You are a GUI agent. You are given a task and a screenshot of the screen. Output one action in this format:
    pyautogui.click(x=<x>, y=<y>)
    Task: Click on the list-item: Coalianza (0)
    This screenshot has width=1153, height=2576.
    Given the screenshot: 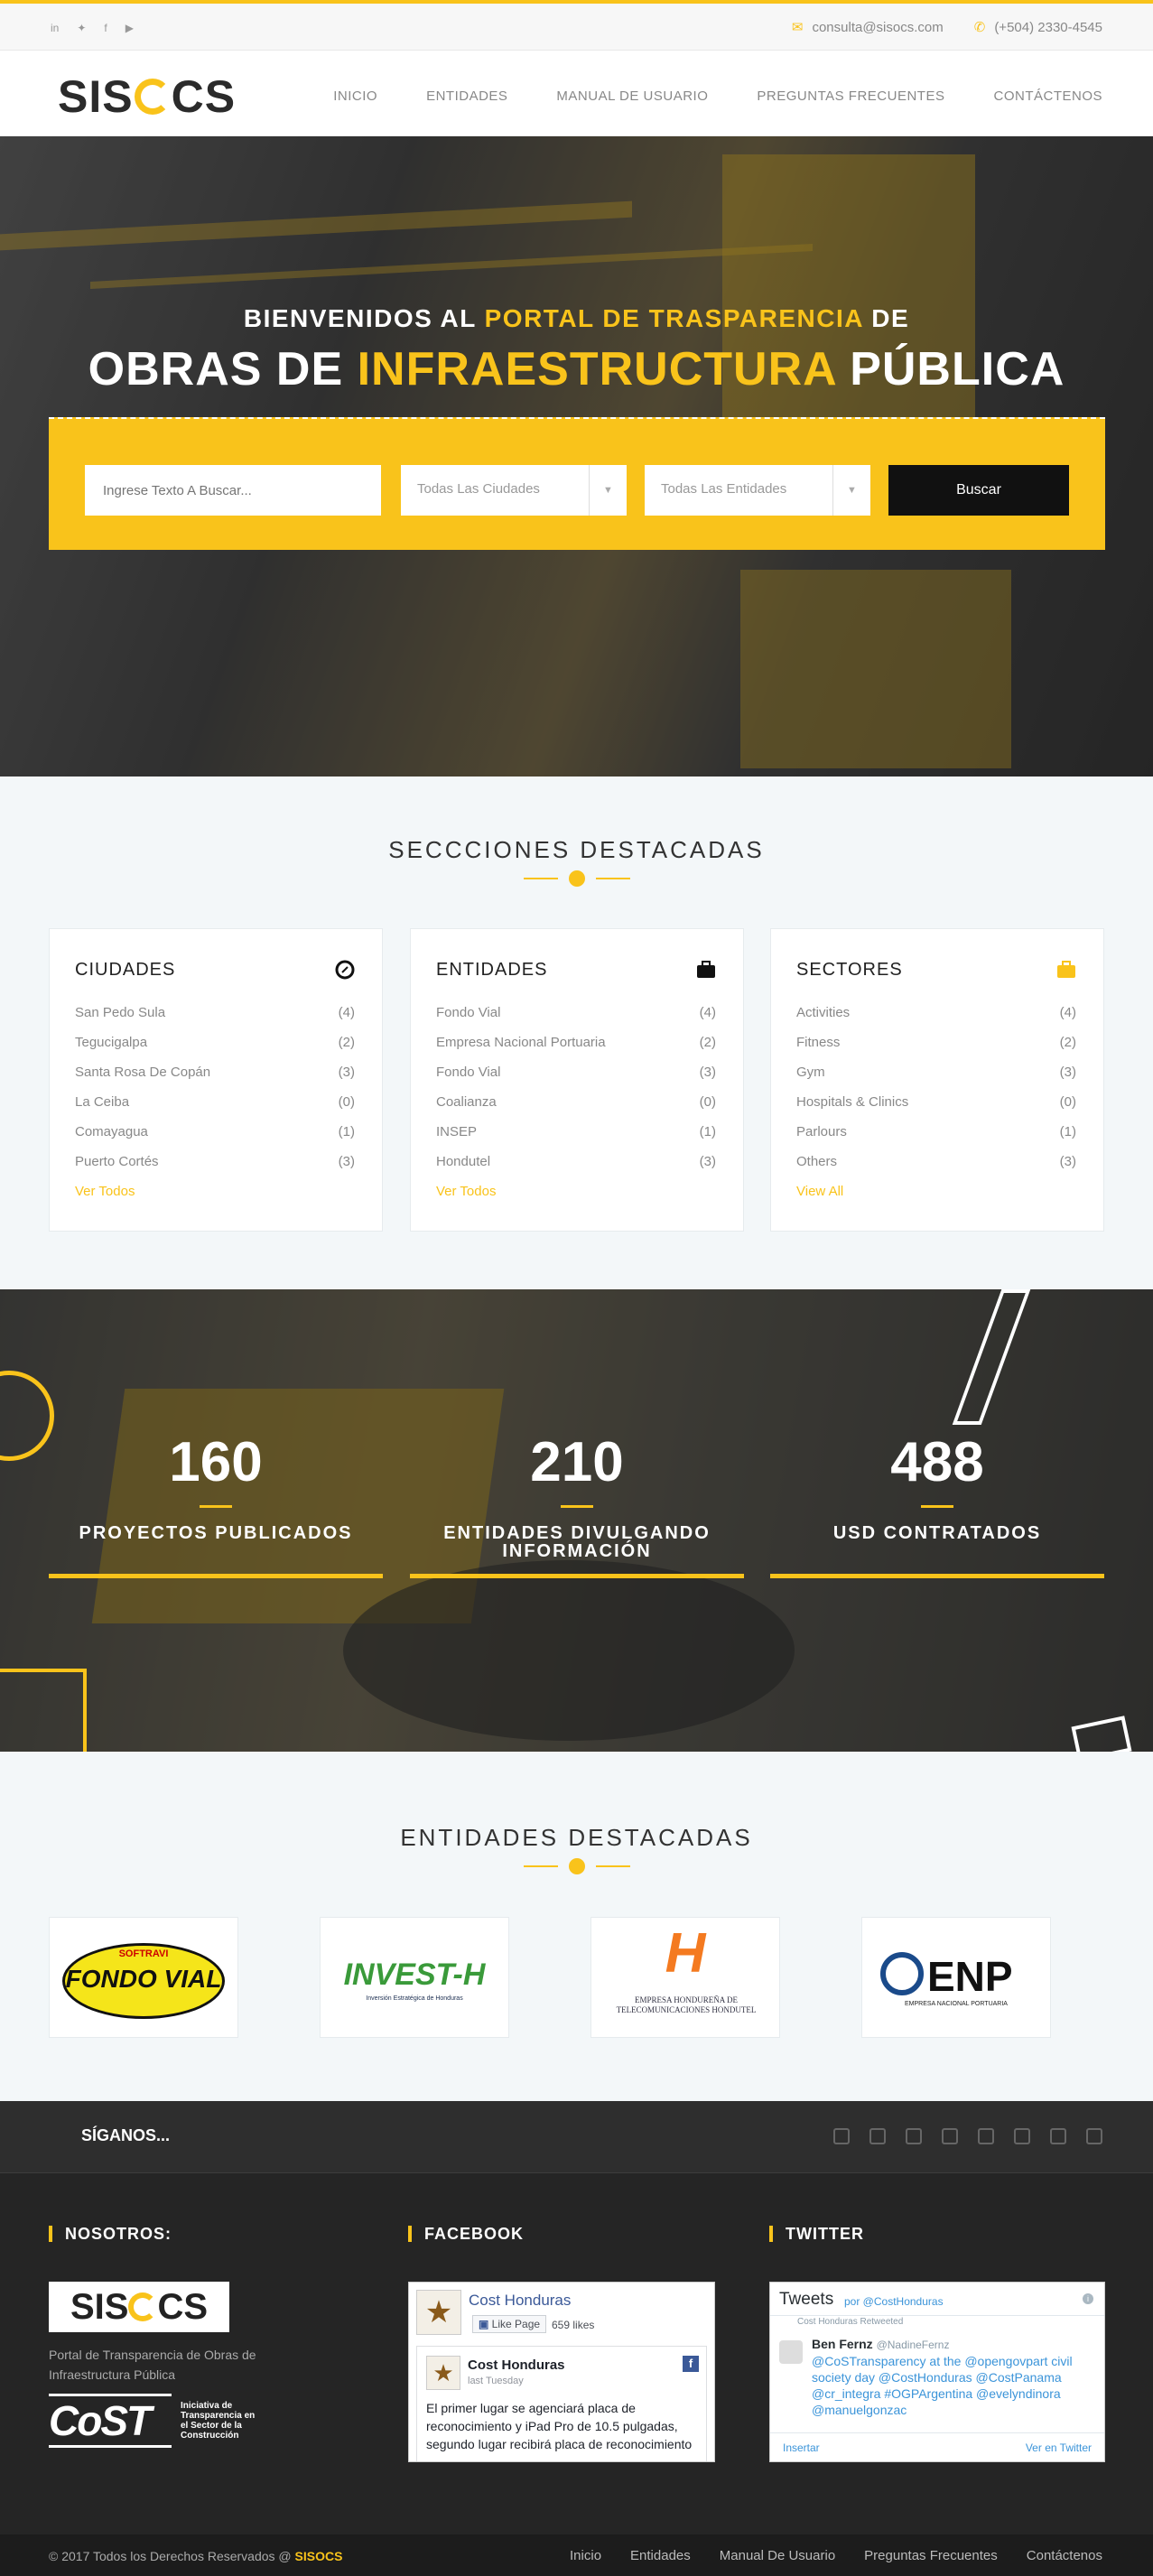 What is the action you would take?
    pyautogui.click(x=576, y=1109)
    